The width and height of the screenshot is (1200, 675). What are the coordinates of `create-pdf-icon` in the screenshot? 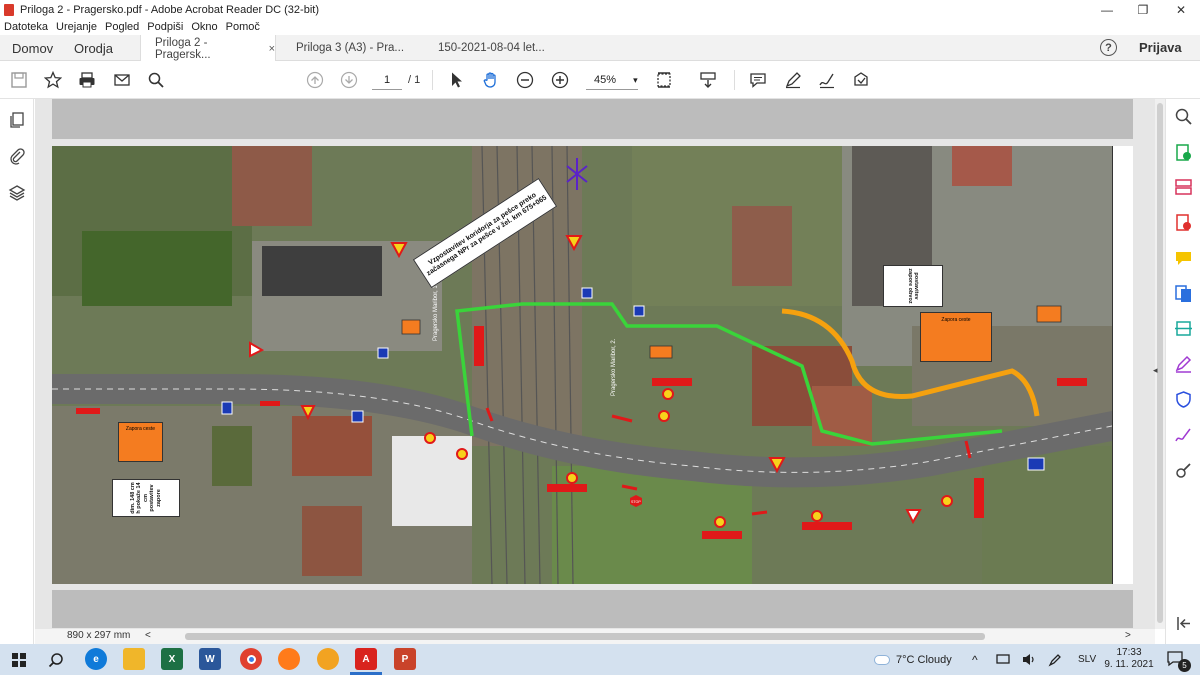 It's located at (1183, 222).